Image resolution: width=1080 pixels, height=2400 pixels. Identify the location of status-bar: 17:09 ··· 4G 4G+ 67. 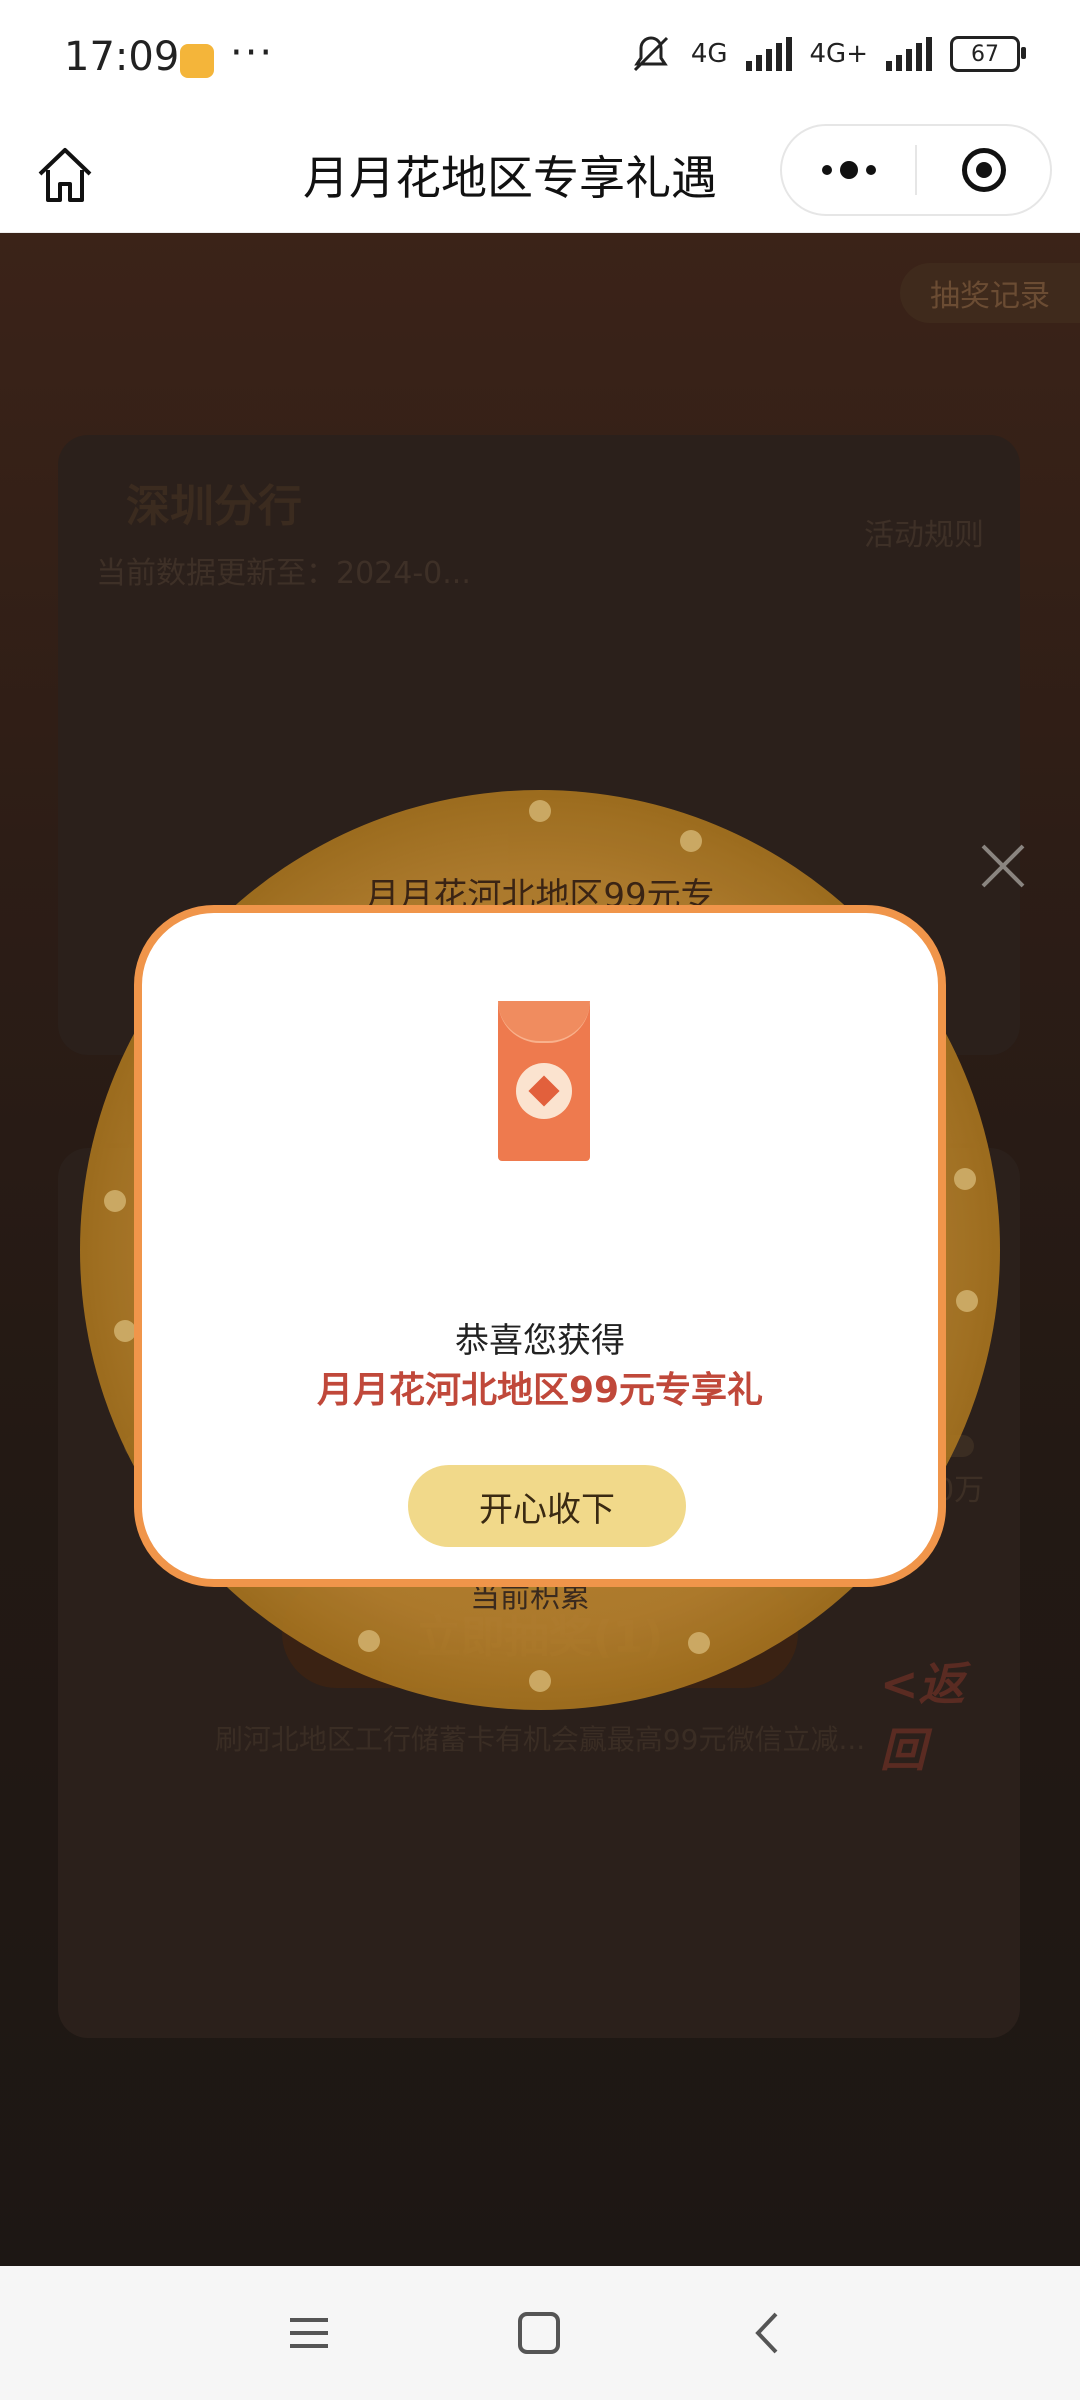
(540, 60).